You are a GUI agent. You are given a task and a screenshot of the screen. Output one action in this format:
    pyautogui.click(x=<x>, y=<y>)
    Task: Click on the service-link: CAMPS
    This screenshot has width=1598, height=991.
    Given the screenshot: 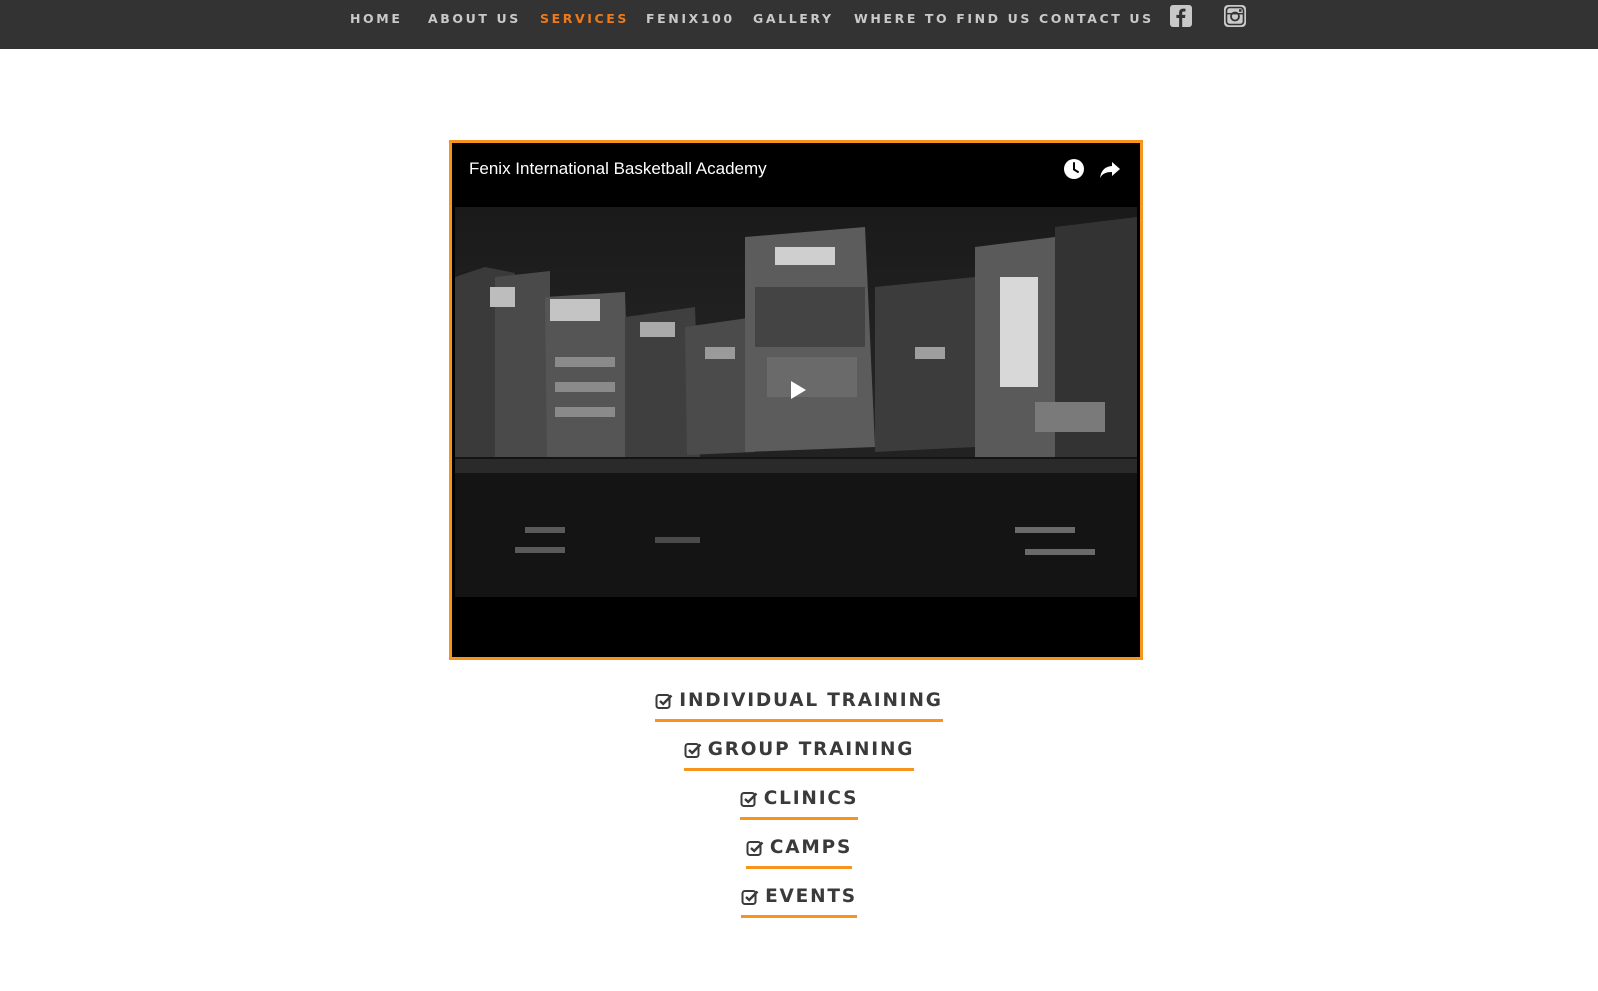 What is the action you would take?
    pyautogui.click(x=799, y=853)
    